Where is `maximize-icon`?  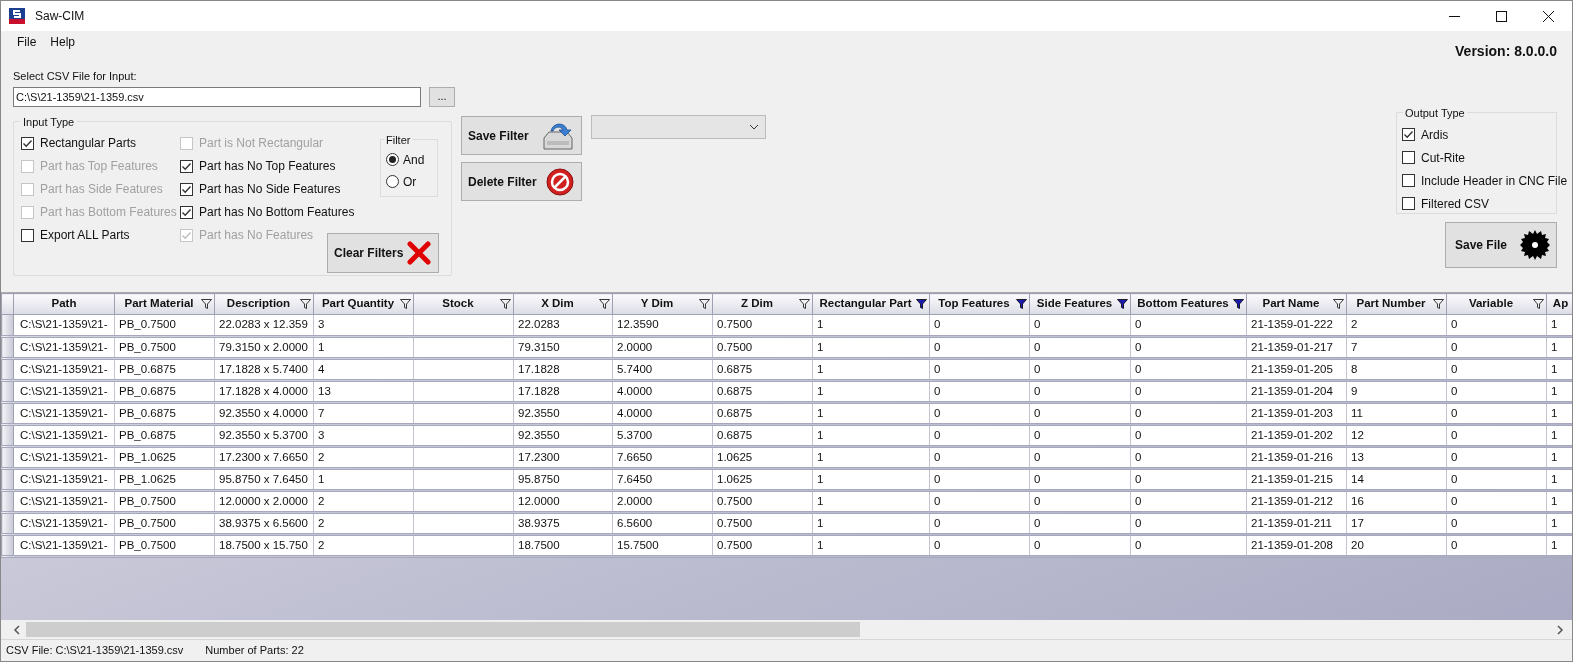
maximize-icon is located at coordinates (1501, 16).